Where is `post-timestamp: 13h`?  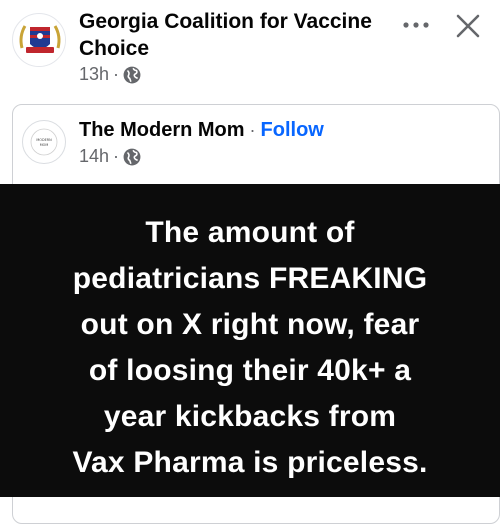
post-timestamp: 13h is located at coordinates (94, 74).